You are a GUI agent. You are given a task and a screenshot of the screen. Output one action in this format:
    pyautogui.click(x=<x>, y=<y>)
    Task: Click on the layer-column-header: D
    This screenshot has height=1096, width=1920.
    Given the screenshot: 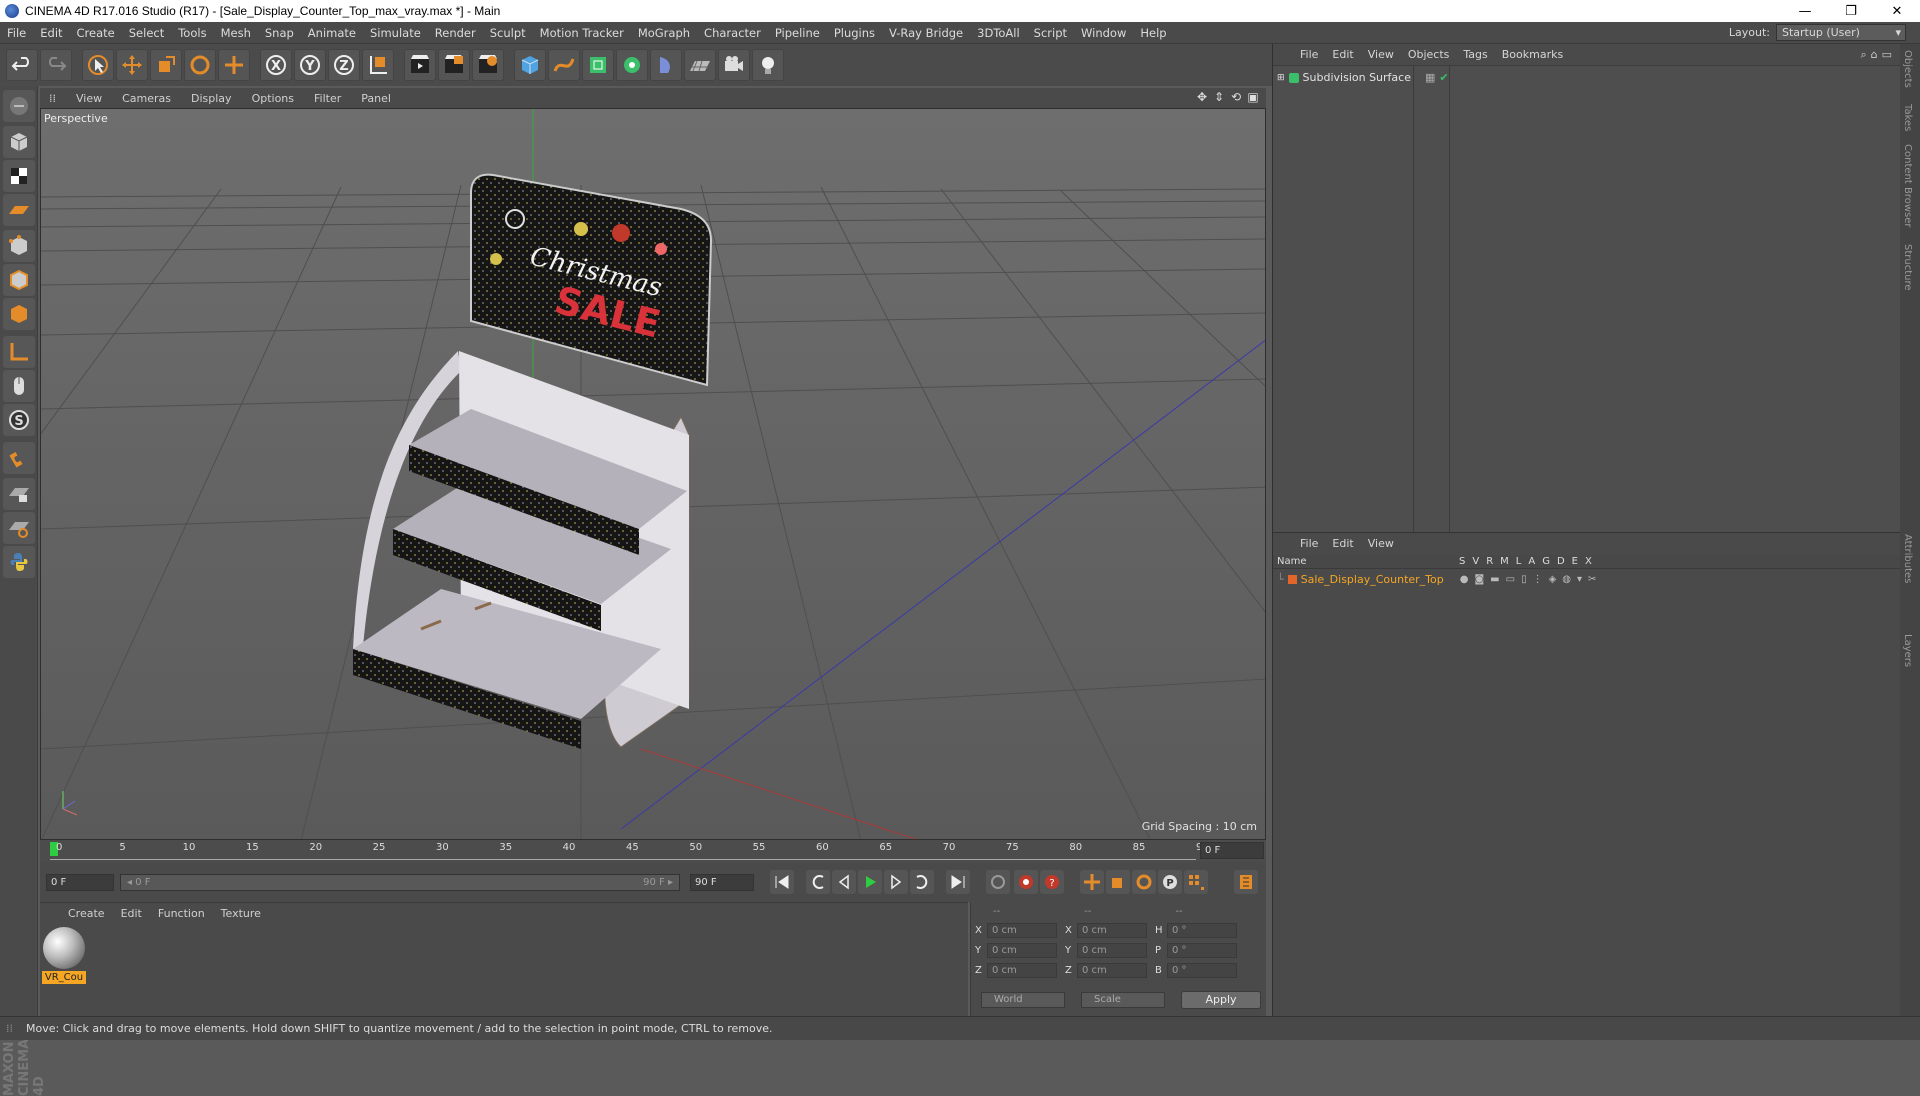 What is the action you would take?
    pyautogui.click(x=1561, y=561)
    